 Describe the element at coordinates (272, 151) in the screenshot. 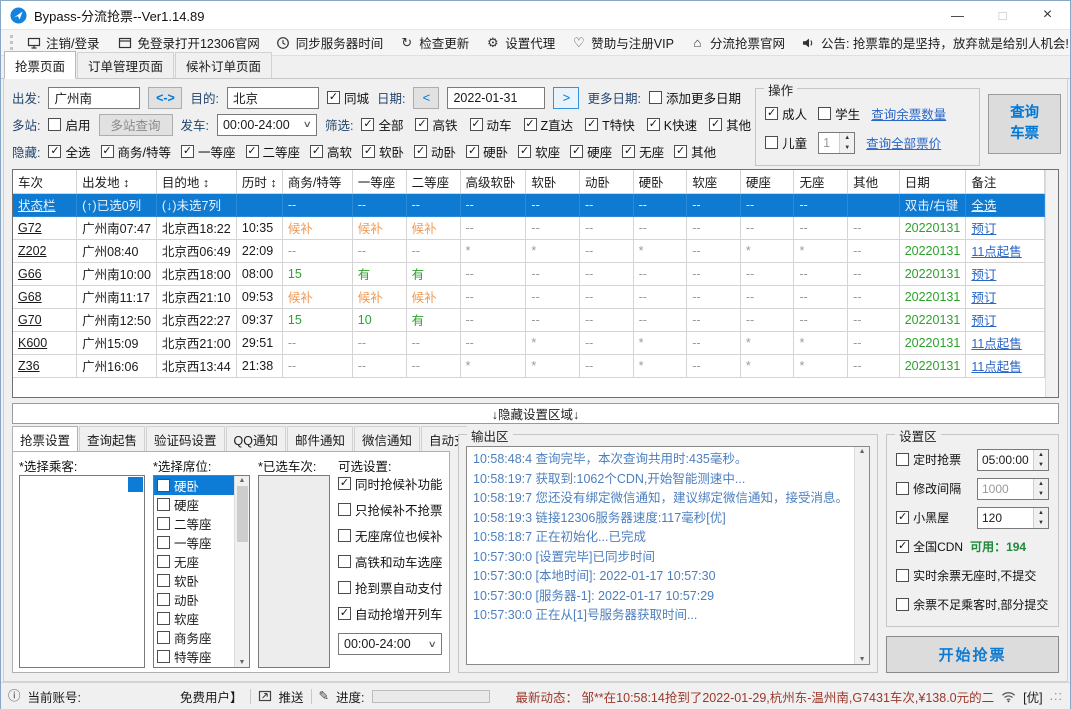

I see `hide-column-option: 二等座` at that location.